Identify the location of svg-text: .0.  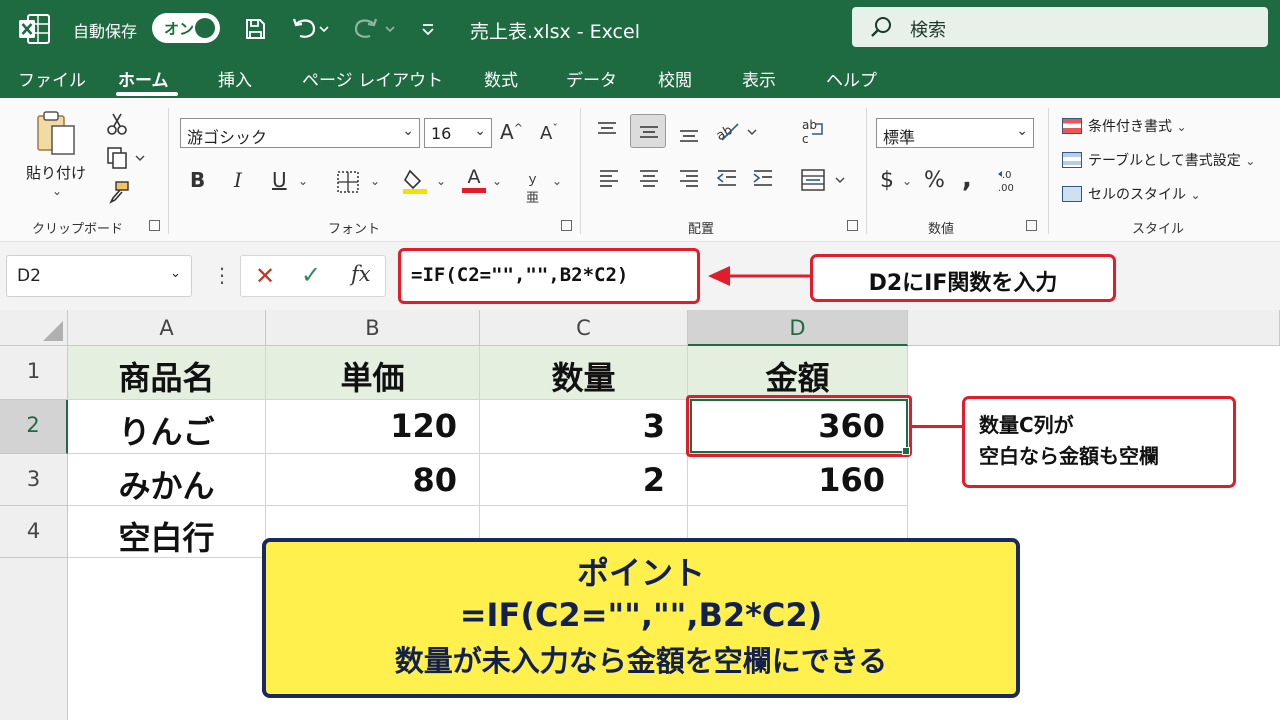
(1007, 175).